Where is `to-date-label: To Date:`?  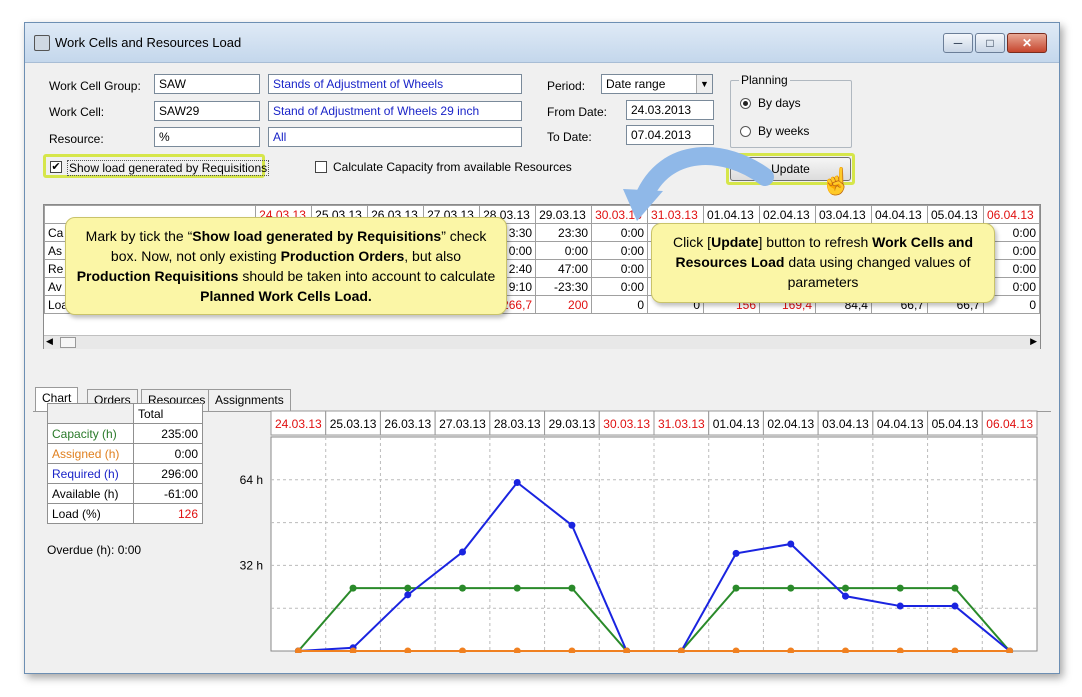
to-date-label: To Date: is located at coordinates (569, 137).